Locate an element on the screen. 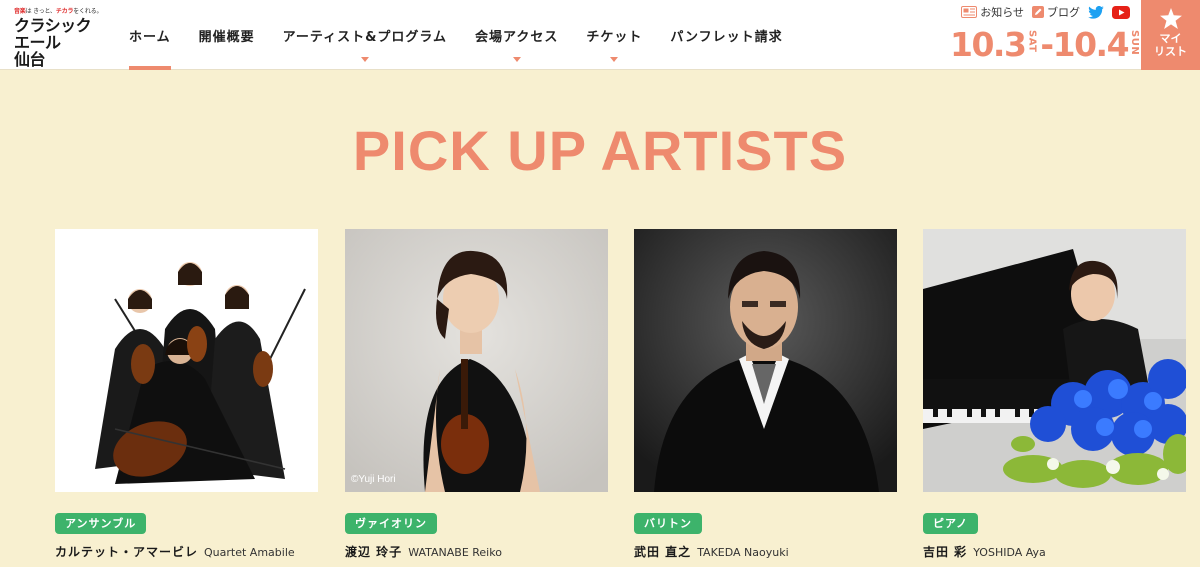  event-dates: 10.3 SAT -10.4 SUN is located at coordinates (1046, 48).